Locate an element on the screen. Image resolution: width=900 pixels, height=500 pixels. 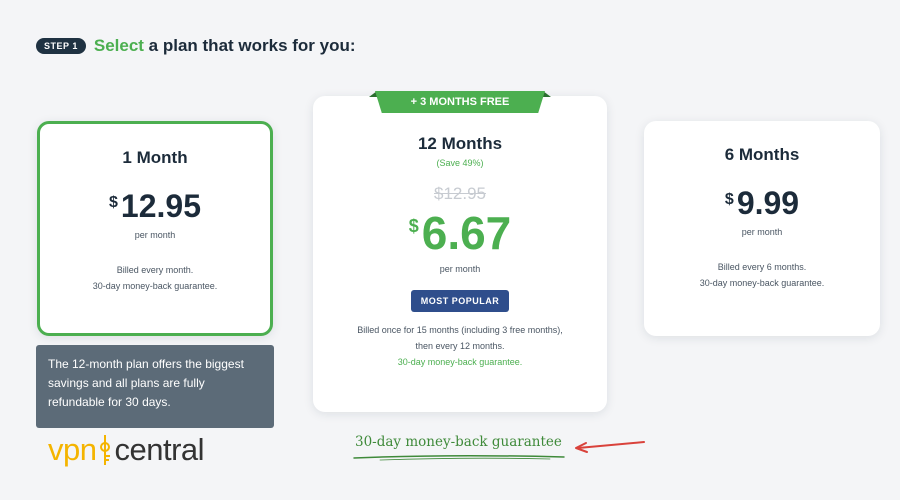
logo-text-central: central is located at coordinates (159, 449).